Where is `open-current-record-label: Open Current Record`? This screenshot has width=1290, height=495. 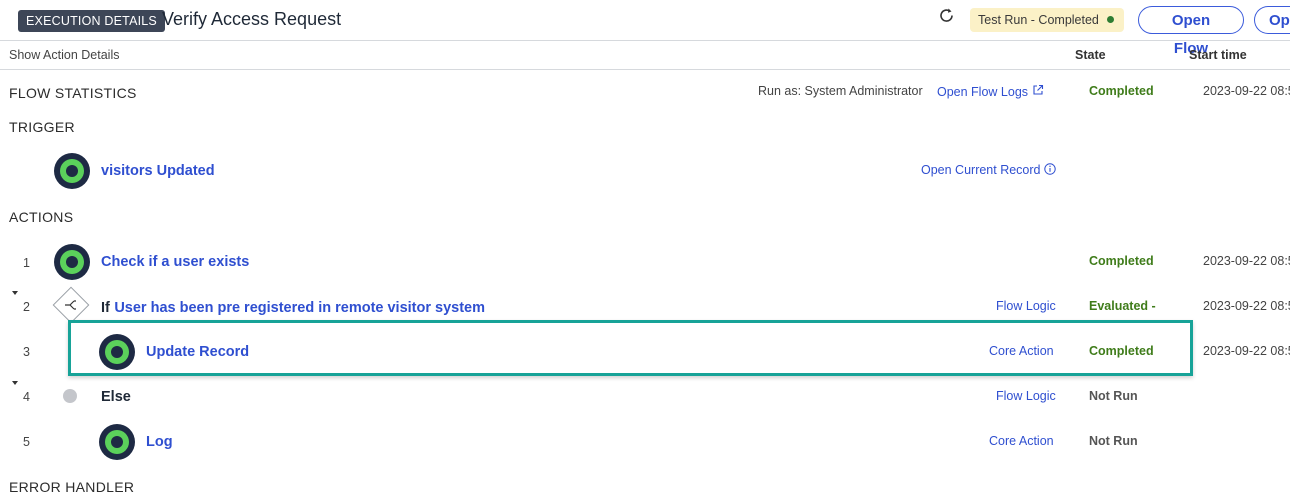
open-current-record-label: Open Current Record is located at coordinates (981, 170).